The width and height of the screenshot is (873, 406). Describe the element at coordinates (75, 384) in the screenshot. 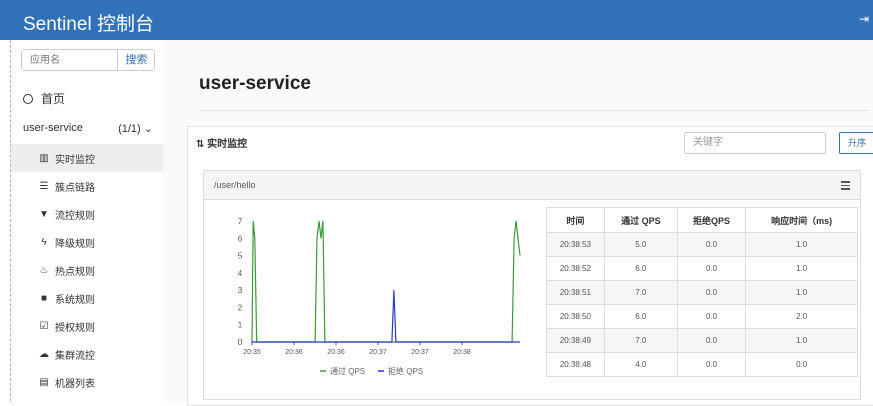

I see `menu-label: 机器列表` at that location.